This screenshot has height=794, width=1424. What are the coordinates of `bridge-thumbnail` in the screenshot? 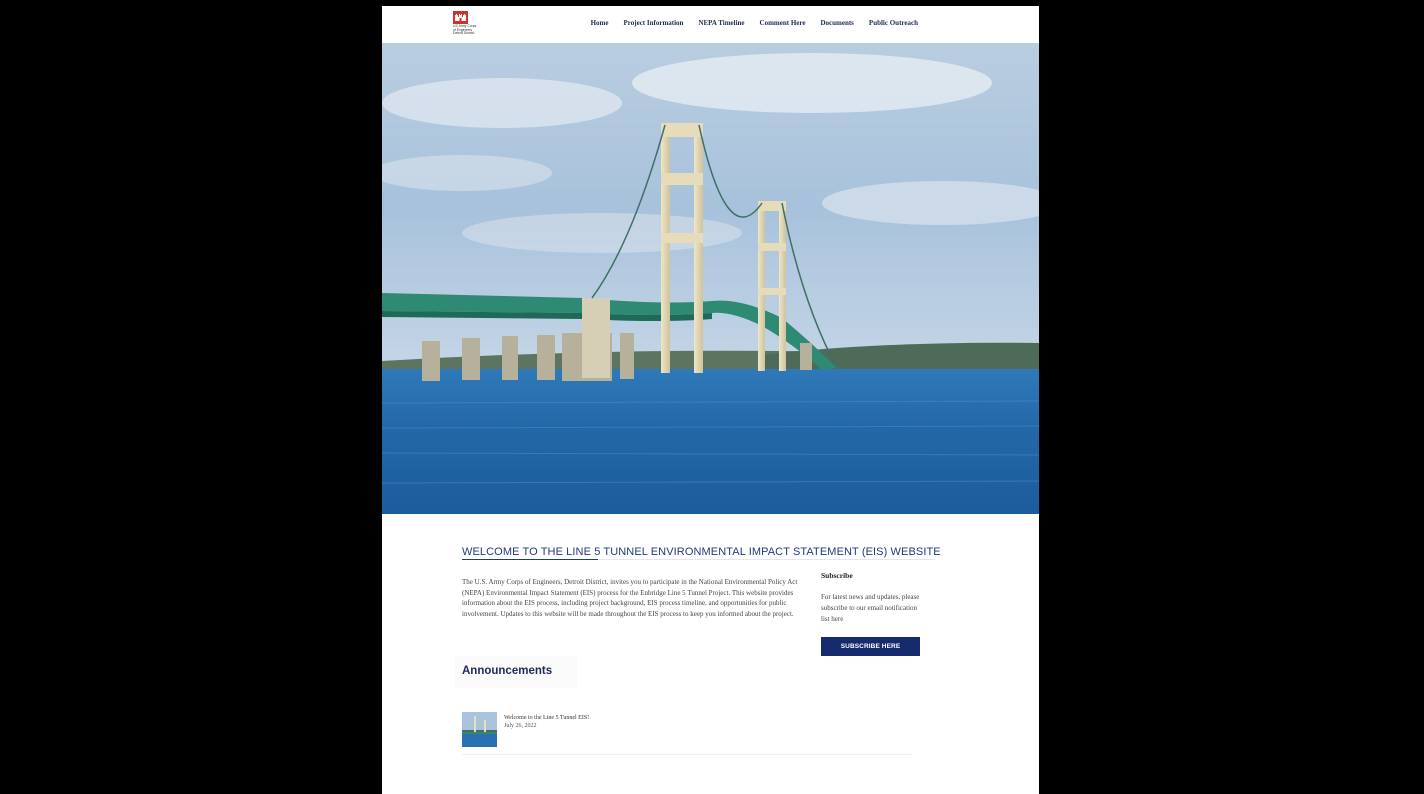 It's located at (479, 729).